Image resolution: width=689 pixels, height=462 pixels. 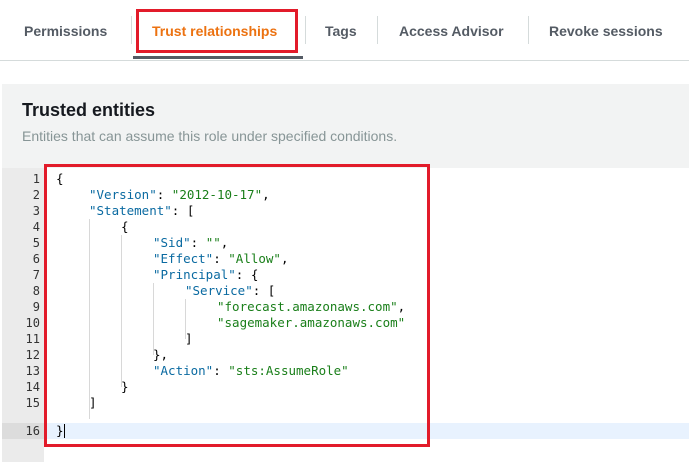 What do you see at coordinates (32, 371) in the screenshot?
I see `line-number: 13` at bounding box center [32, 371].